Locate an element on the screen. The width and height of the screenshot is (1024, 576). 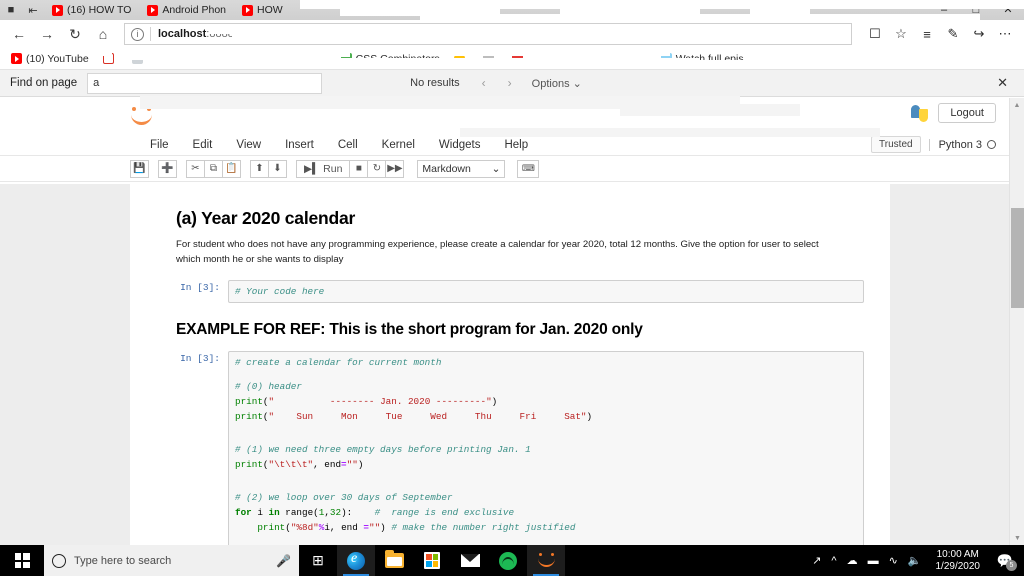
home-icon: ⌂ is located at coordinates (103, 34).